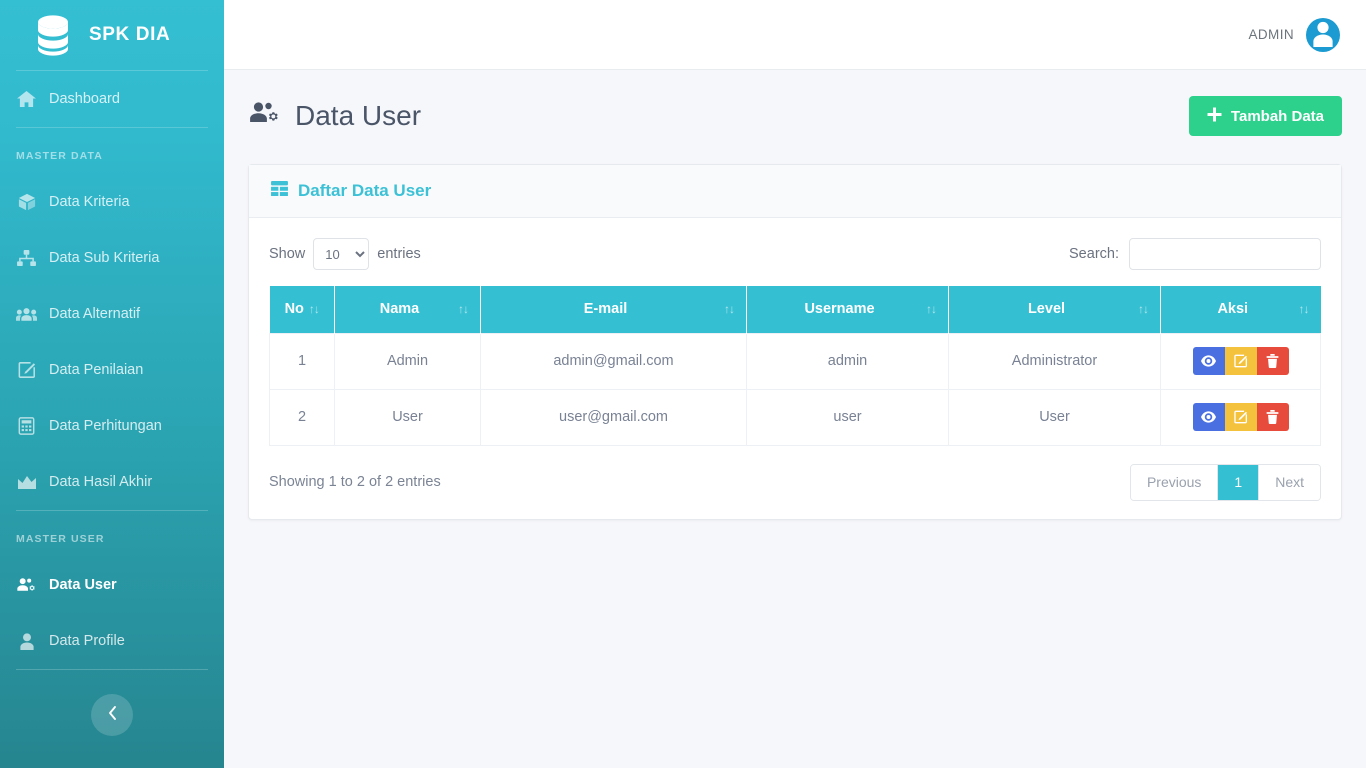 This screenshot has height=768, width=1366. What do you see at coordinates (104, 258) in the screenshot?
I see `sidebar-item-label: Data Sub Kriteria` at bounding box center [104, 258].